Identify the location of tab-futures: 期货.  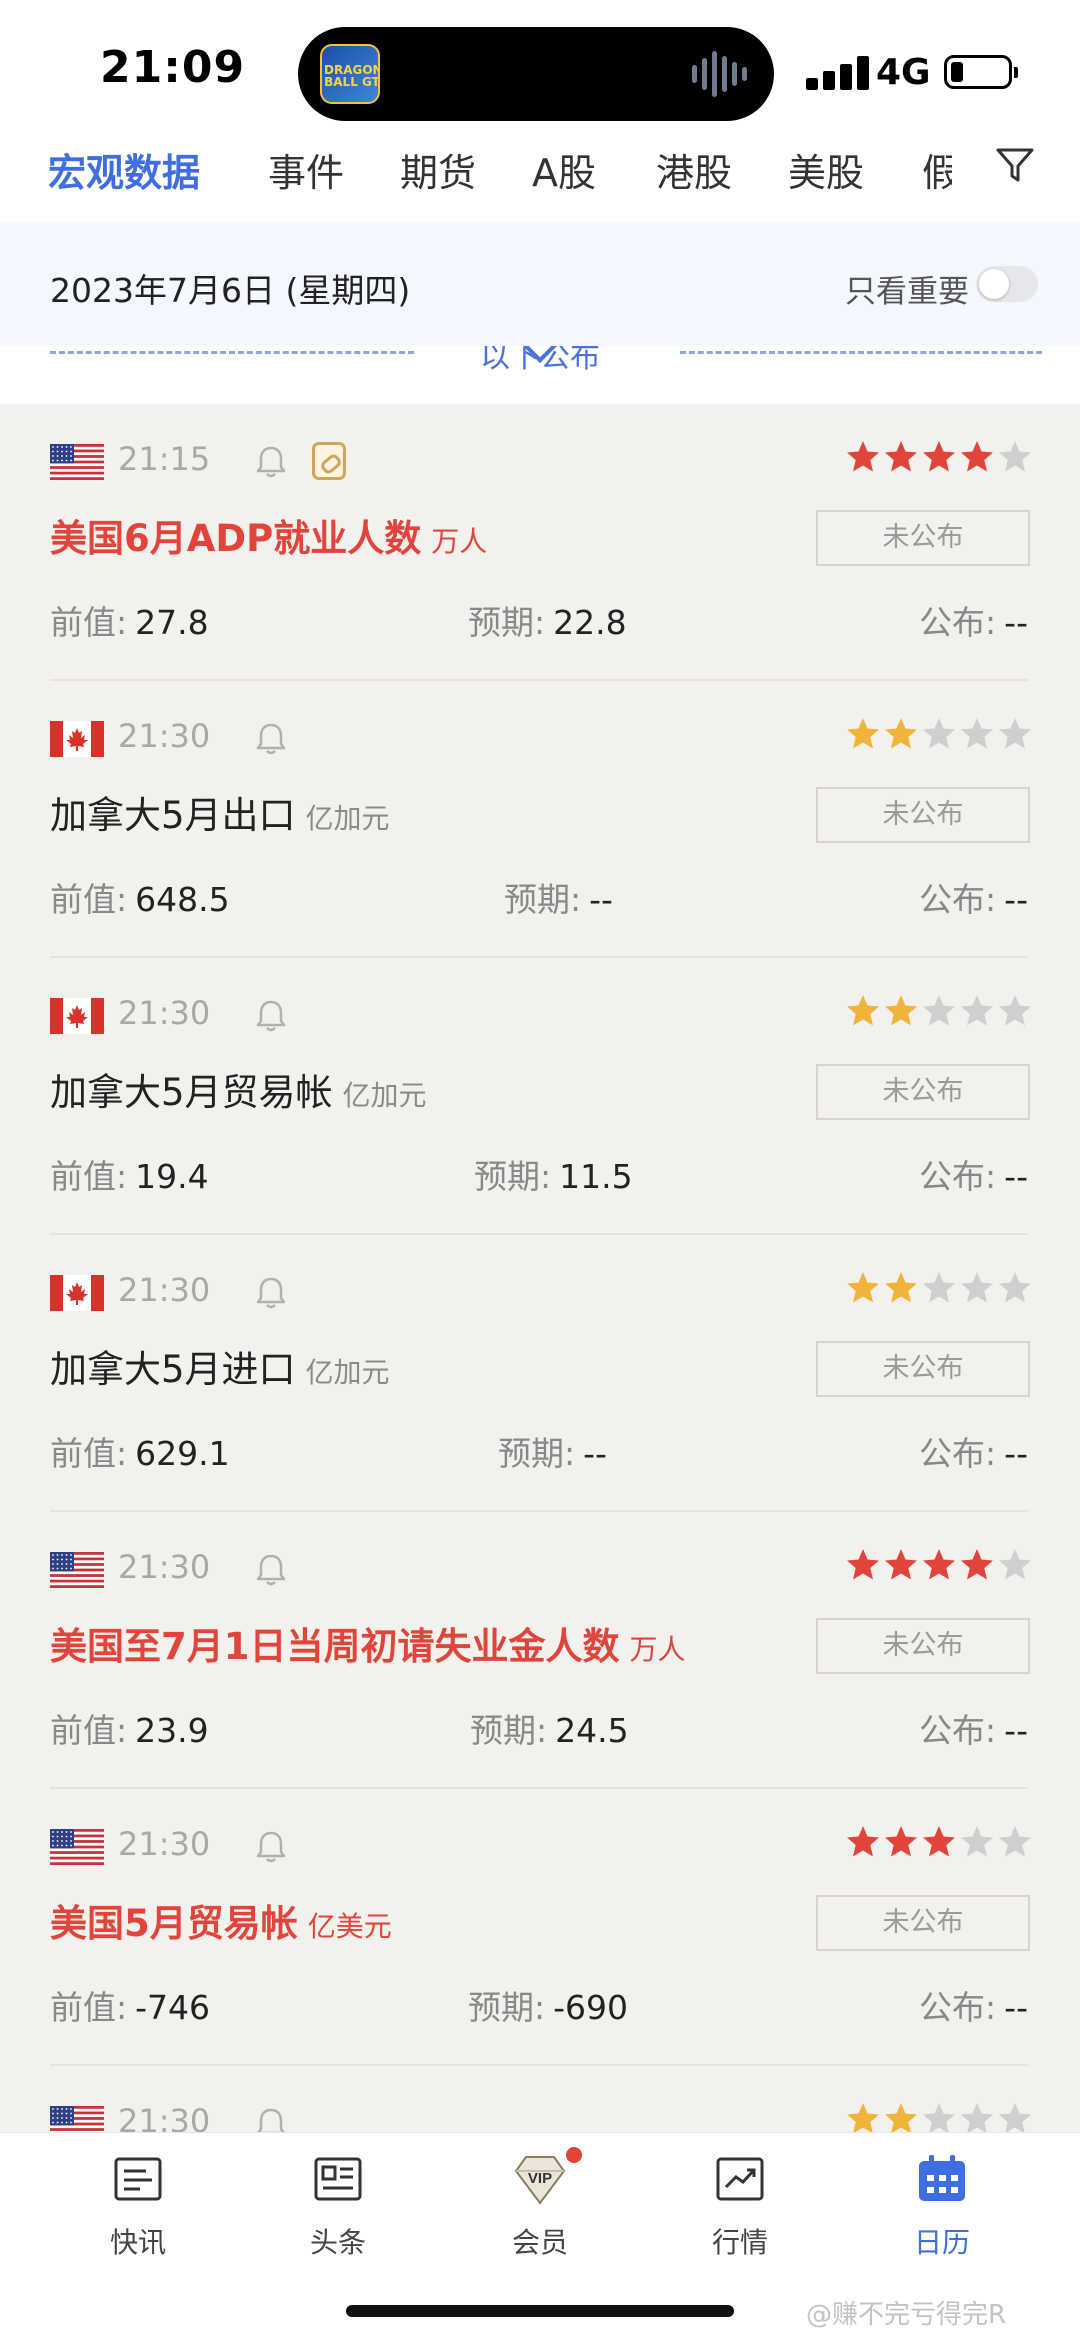
(438, 169).